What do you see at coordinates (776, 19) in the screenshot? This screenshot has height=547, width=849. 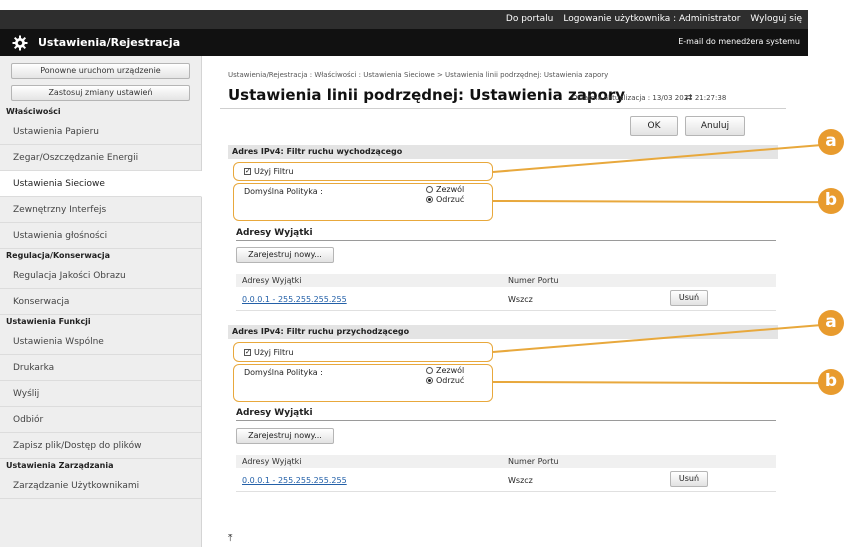 I see `logout-link: Wyloguj się` at bounding box center [776, 19].